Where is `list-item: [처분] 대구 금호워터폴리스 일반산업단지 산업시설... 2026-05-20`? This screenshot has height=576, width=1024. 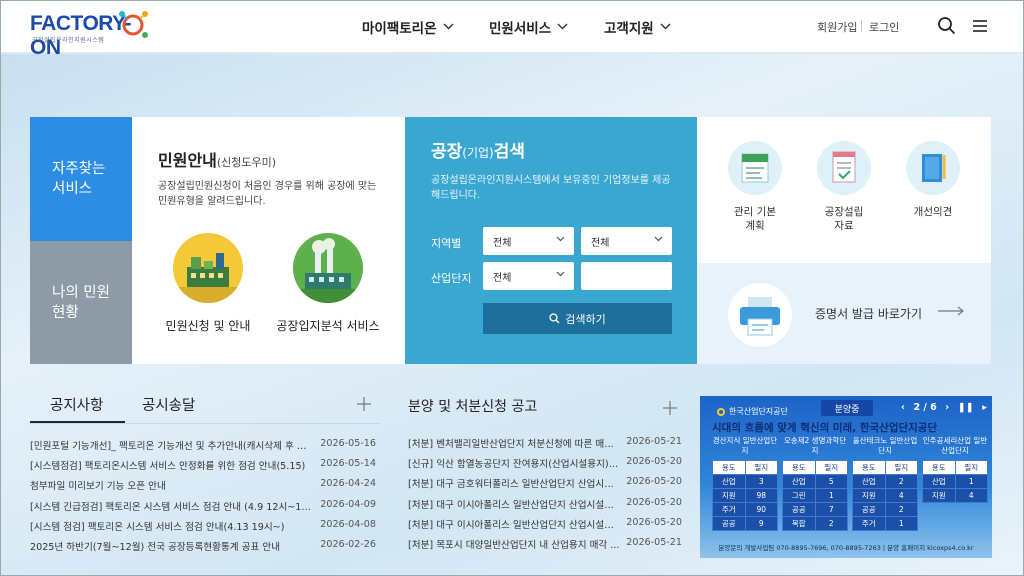 list-item: [처분] 대구 금호워터폴리스 일반산업단지 산업시설... 2026-05-20 is located at coordinates (545, 486).